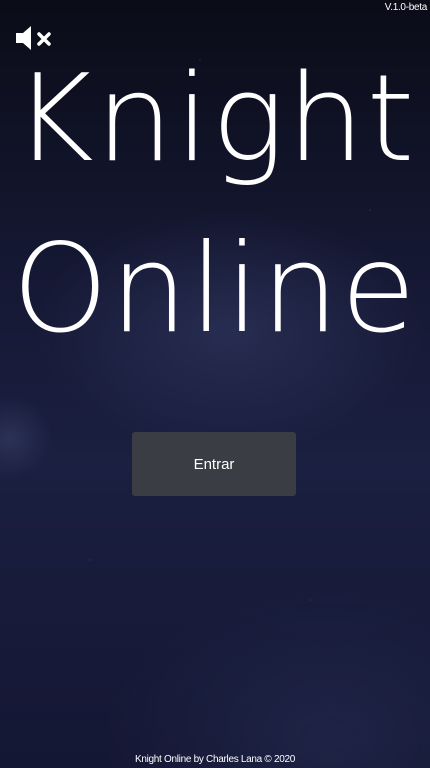 The image size is (430, 768). I want to click on mute-toggle-button, so click(34, 38).